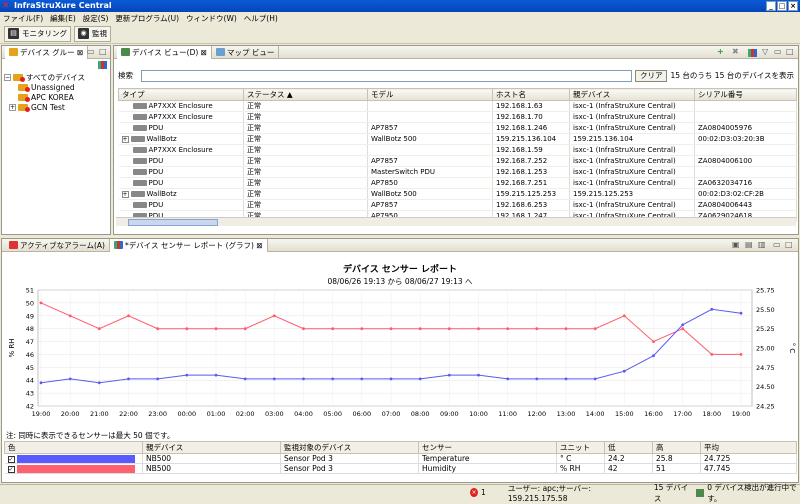 The image size is (800, 504). Describe the element at coordinates (13, 245) in the screenshot. I see `alarm-icon` at that location.